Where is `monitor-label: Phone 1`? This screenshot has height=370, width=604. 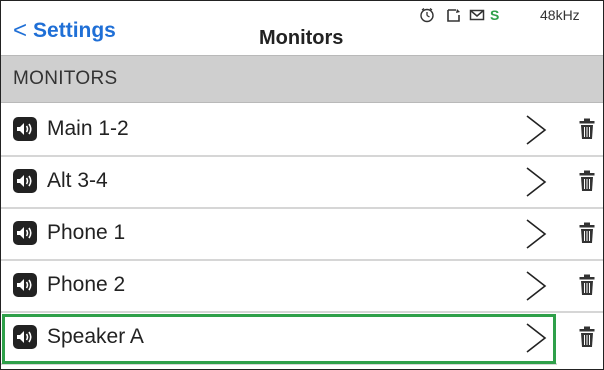
monitor-label: Phone 1 is located at coordinates (86, 232).